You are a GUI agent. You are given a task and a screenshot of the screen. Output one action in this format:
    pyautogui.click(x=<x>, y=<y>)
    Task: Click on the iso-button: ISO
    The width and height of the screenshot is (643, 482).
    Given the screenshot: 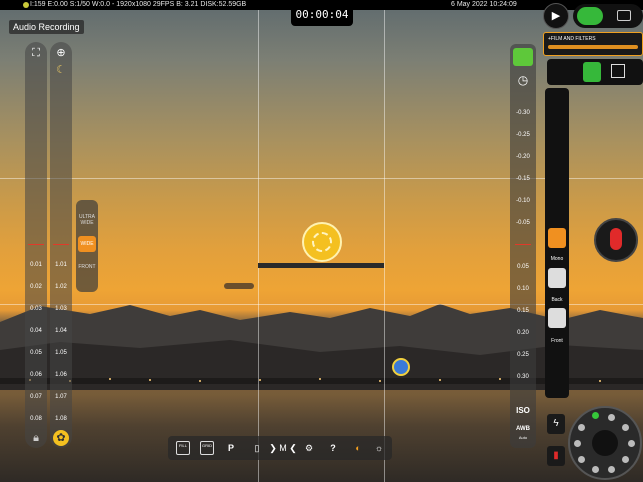 What is the action you would take?
    pyautogui.click(x=523, y=410)
    